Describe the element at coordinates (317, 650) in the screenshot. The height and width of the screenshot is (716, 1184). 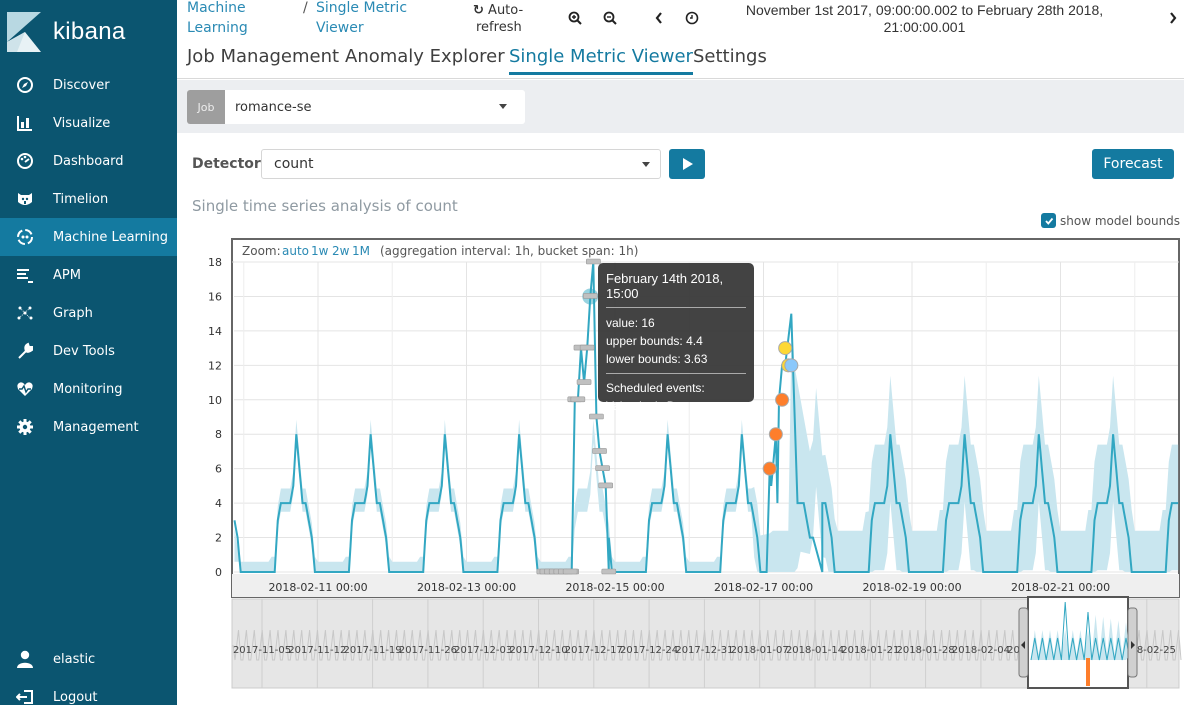
I see `context-tick-label: 2017-11-12` at that location.